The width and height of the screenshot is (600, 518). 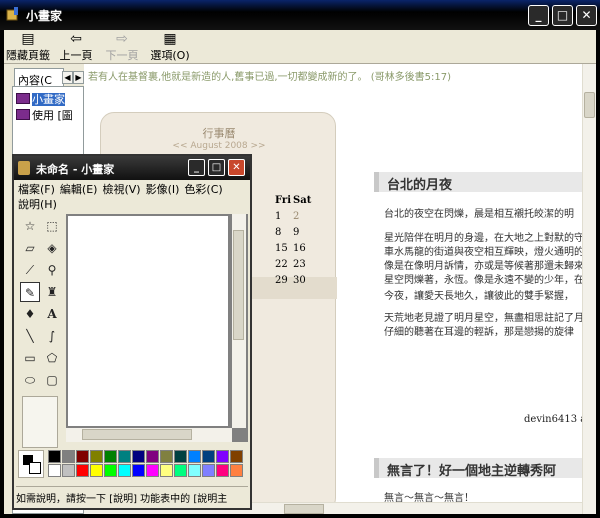 What do you see at coordinates (236, 167) in the screenshot?
I see `paint-close-button: ✕` at bounding box center [236, 167].